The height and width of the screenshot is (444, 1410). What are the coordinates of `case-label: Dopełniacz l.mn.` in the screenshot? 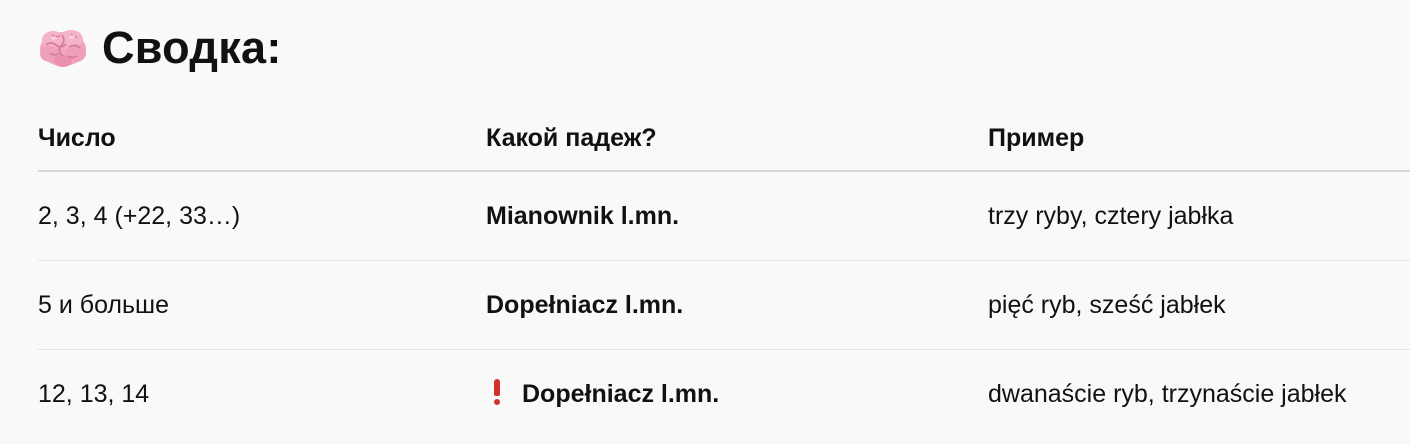 It's located at (621, 394).